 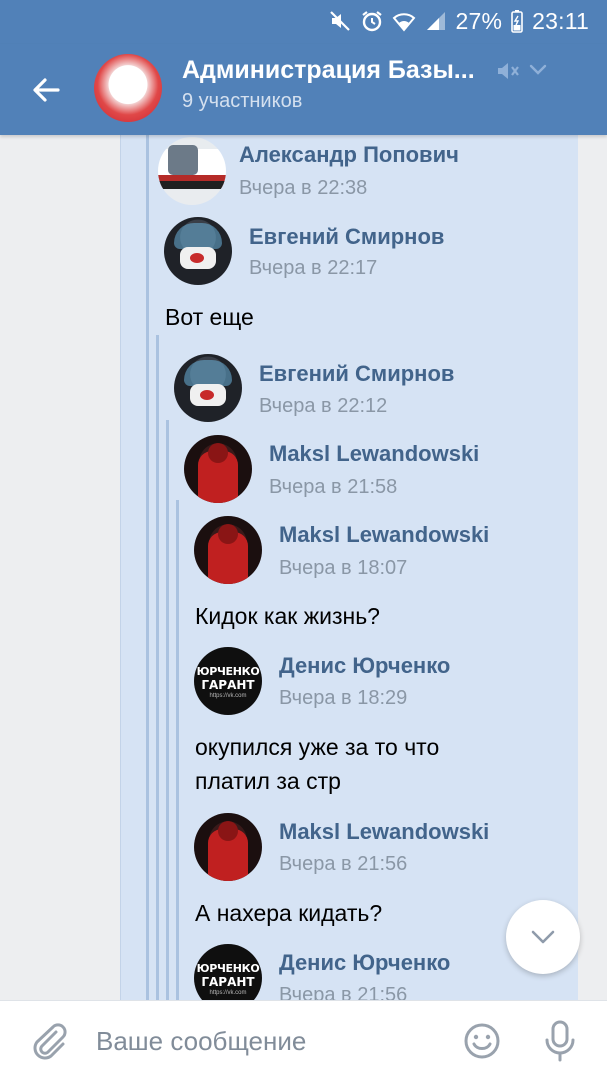 What do you see at coordinates (303, 22) in the screenshot?
I see `status-bar: 27% 23:11` at bounding box center [303, 22].